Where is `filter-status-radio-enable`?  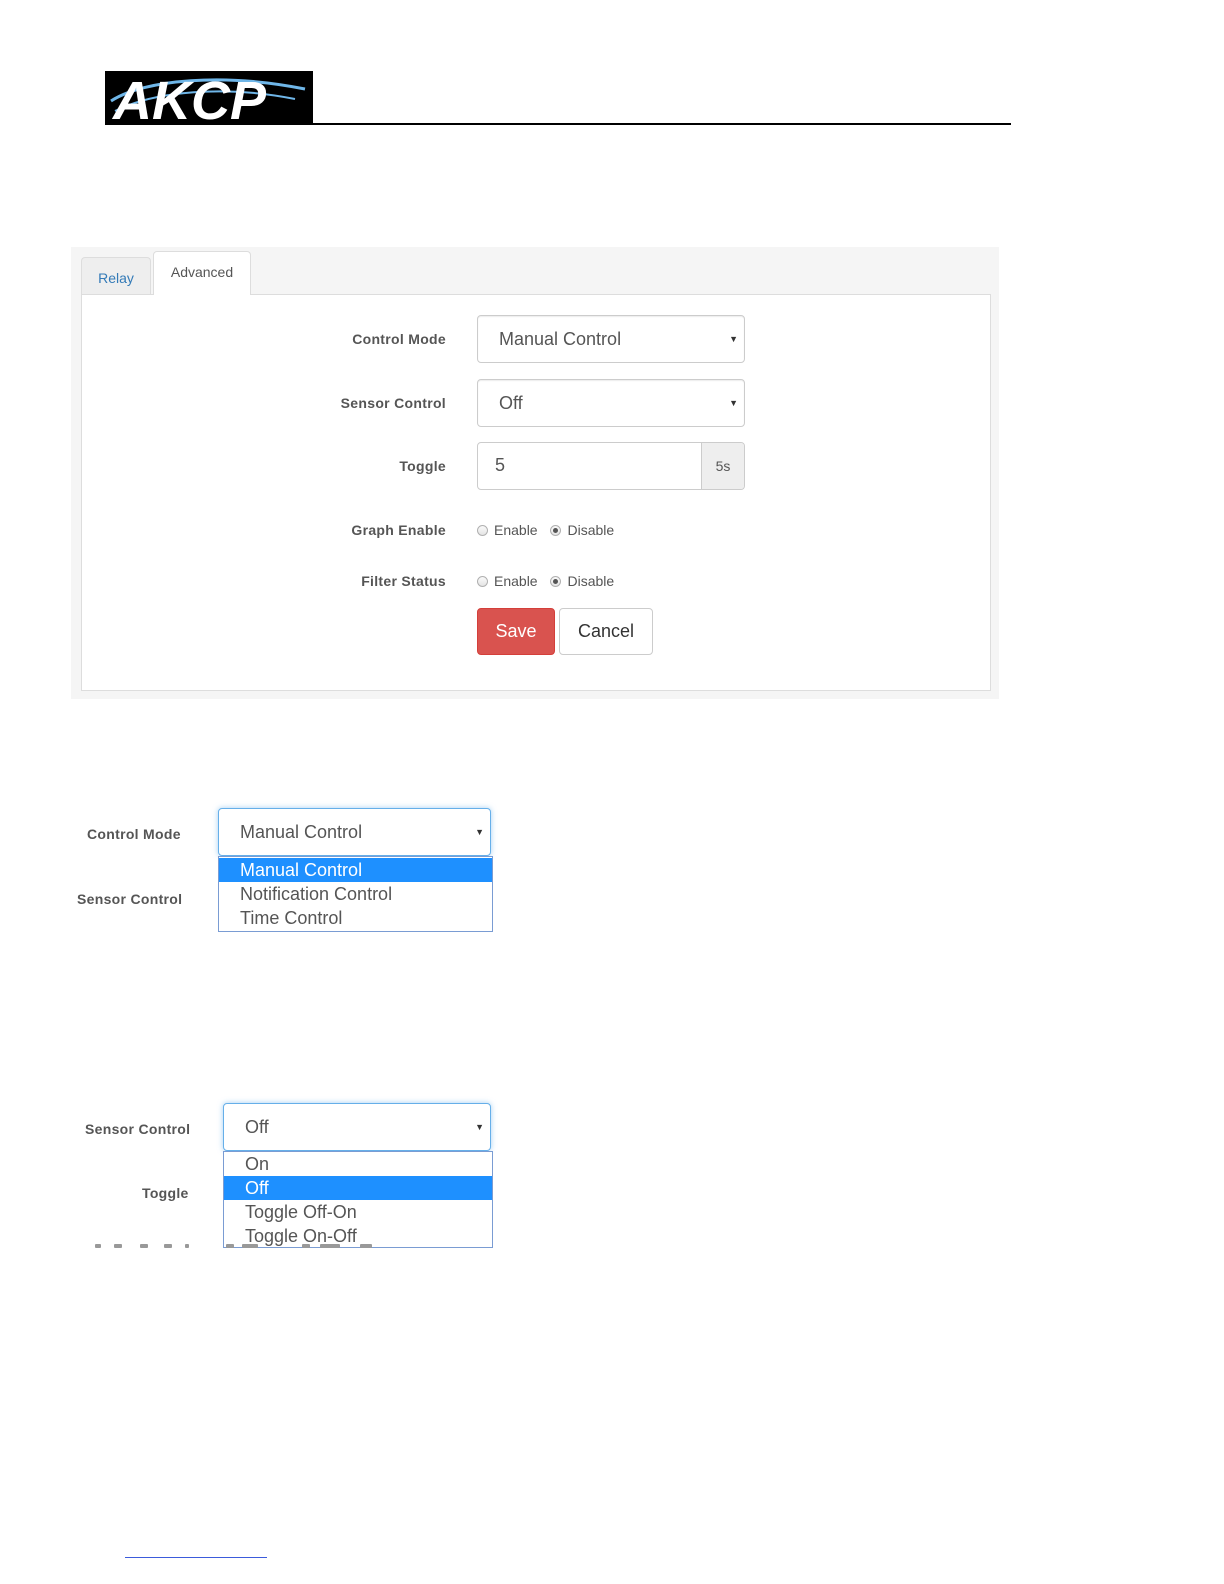
filter-status-radio-enable is located at coordinates (482, 581).